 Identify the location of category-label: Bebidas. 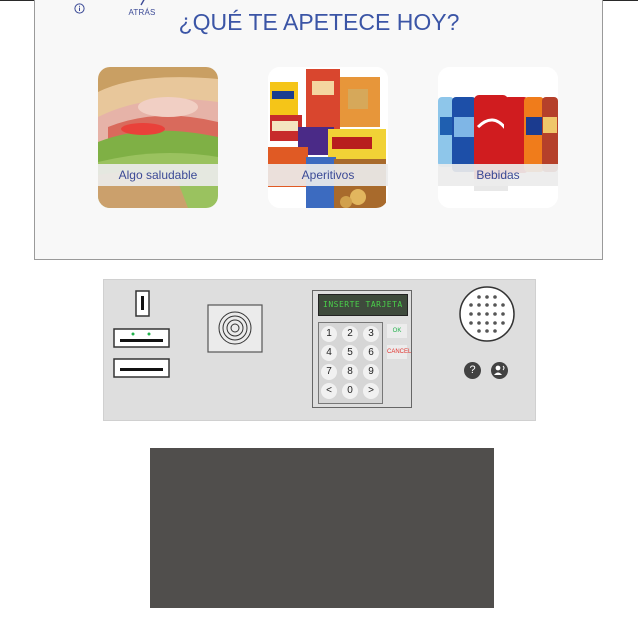
(498, 175).